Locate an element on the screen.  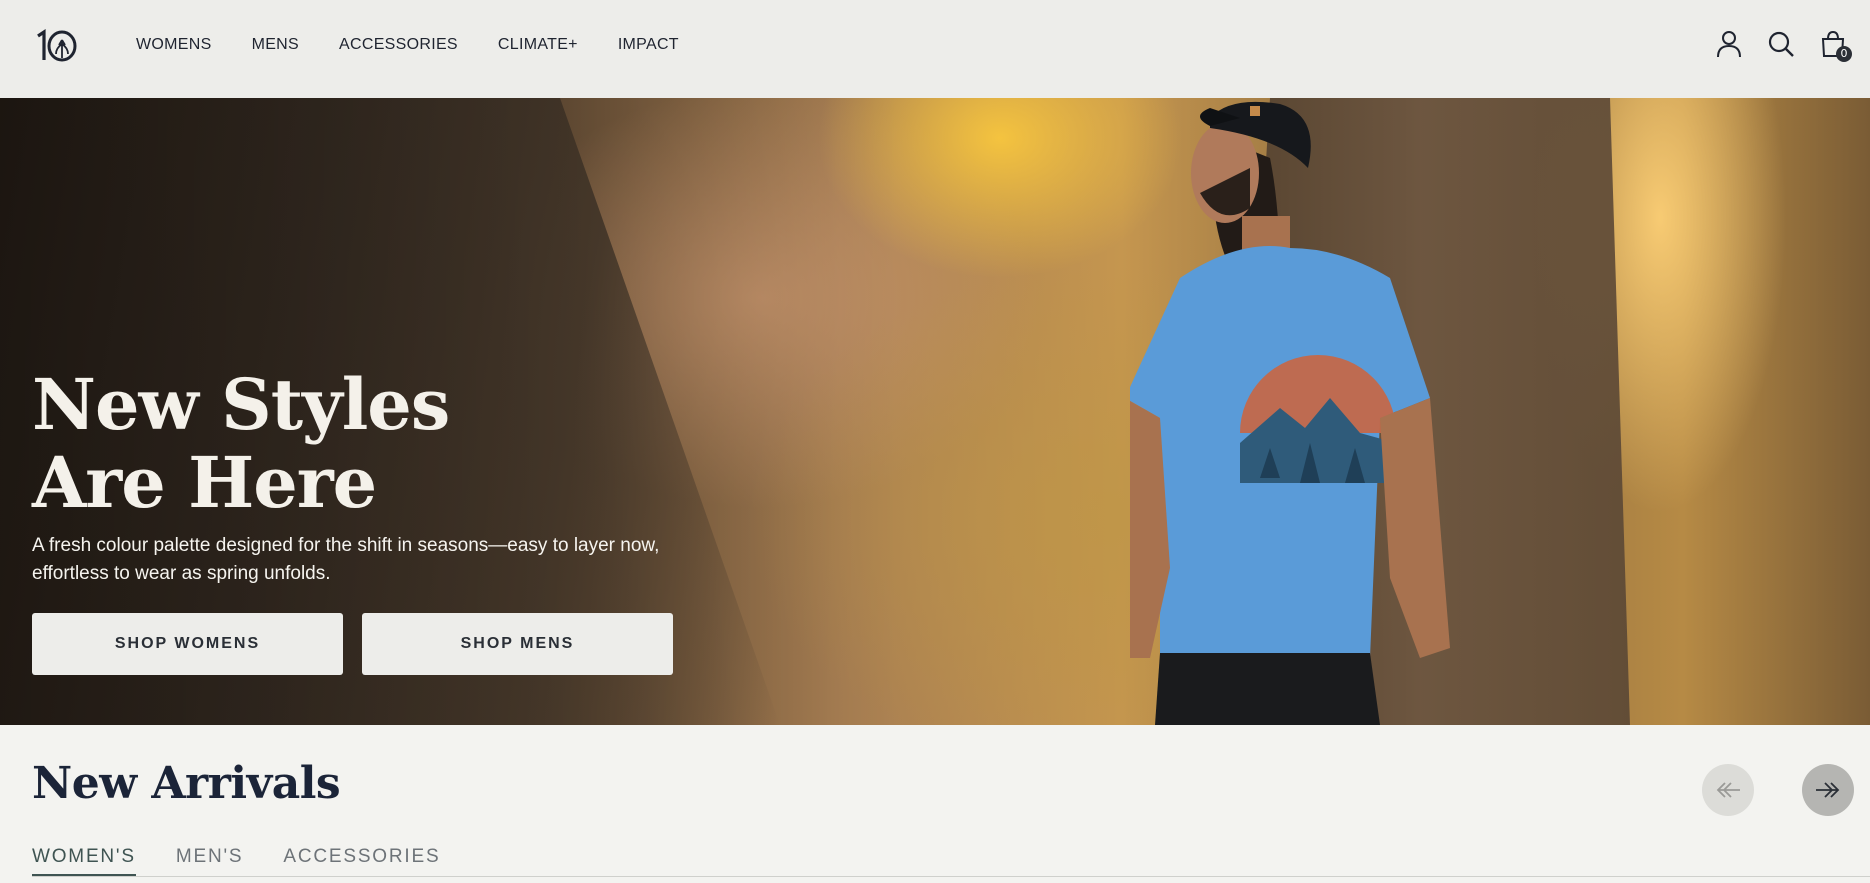
shop-womens-button: SHOP WOMENS is located at coordinates (187, 644).